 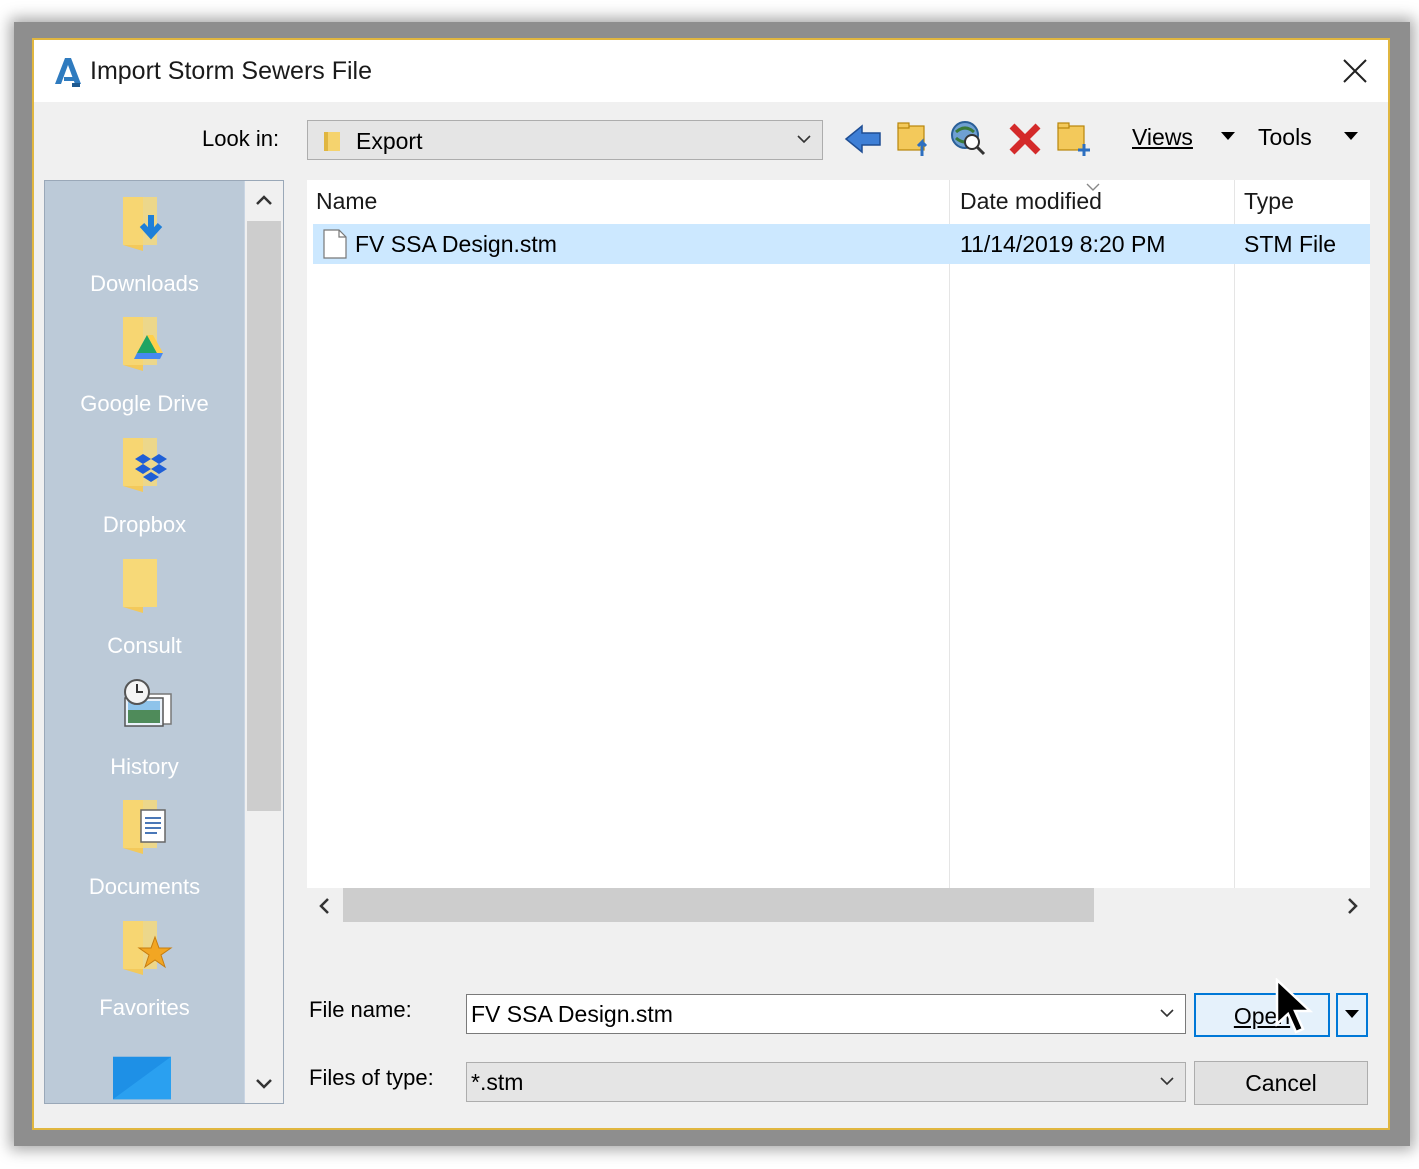 I want to click on delete-icon, so click(x=1025, y=139).